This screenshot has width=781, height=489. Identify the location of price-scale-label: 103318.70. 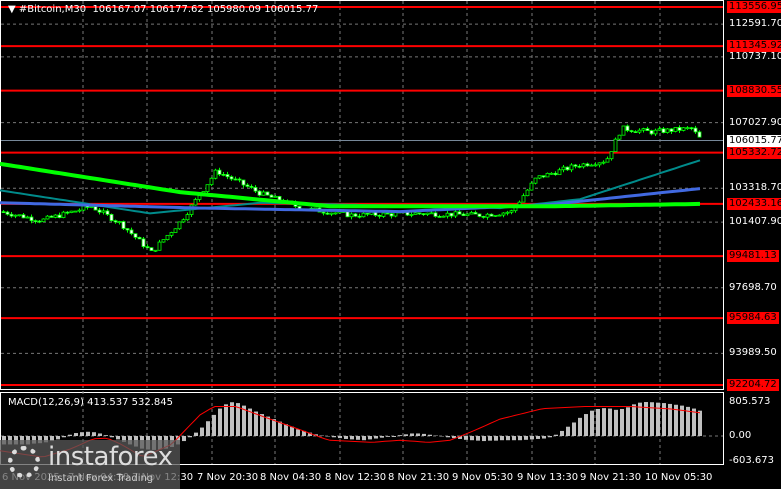
(755, 188).